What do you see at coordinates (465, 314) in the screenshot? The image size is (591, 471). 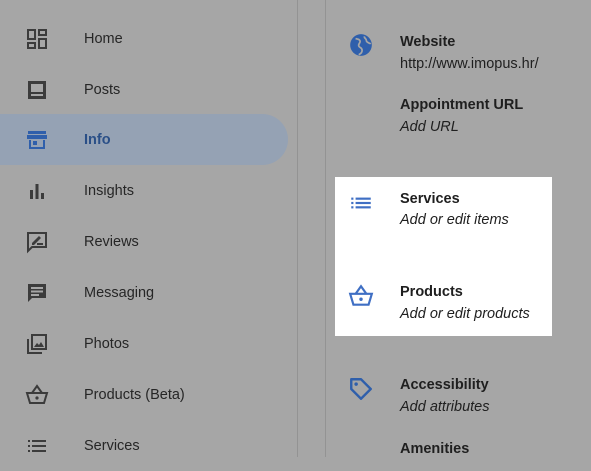 I see `products-value: Add or edit products` at bounding box center [465, 314].